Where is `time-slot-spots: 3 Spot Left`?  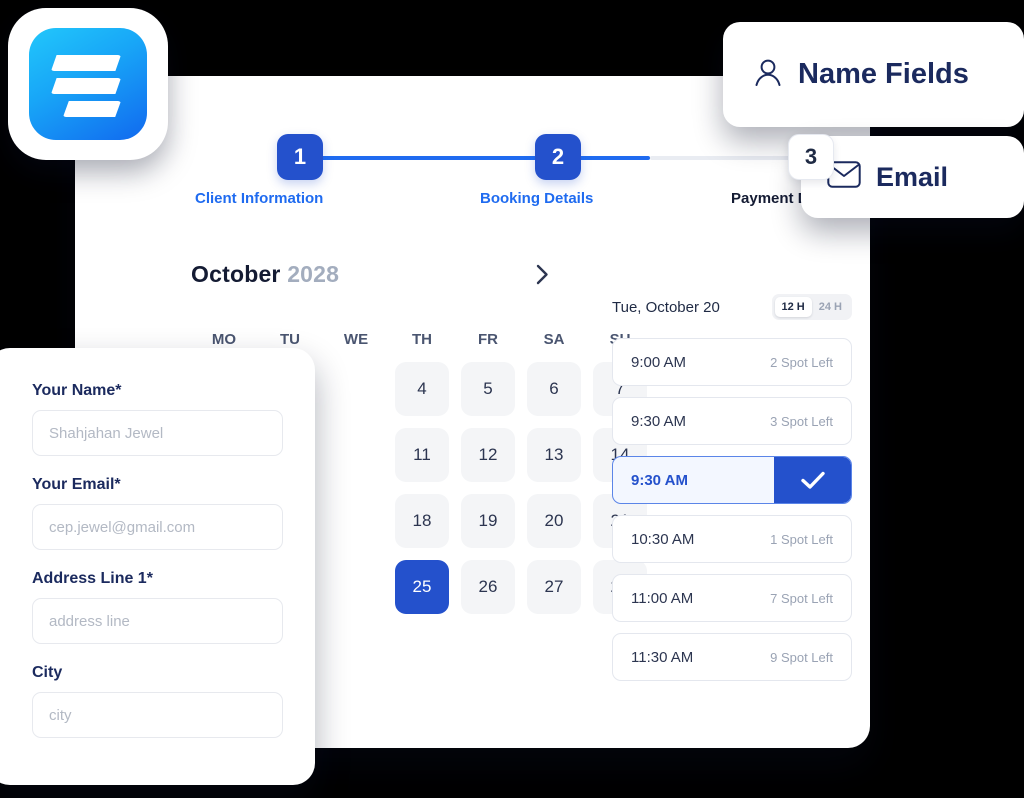
time-slot-spots: 3 Spot Left is located at coordinates (801, 421).